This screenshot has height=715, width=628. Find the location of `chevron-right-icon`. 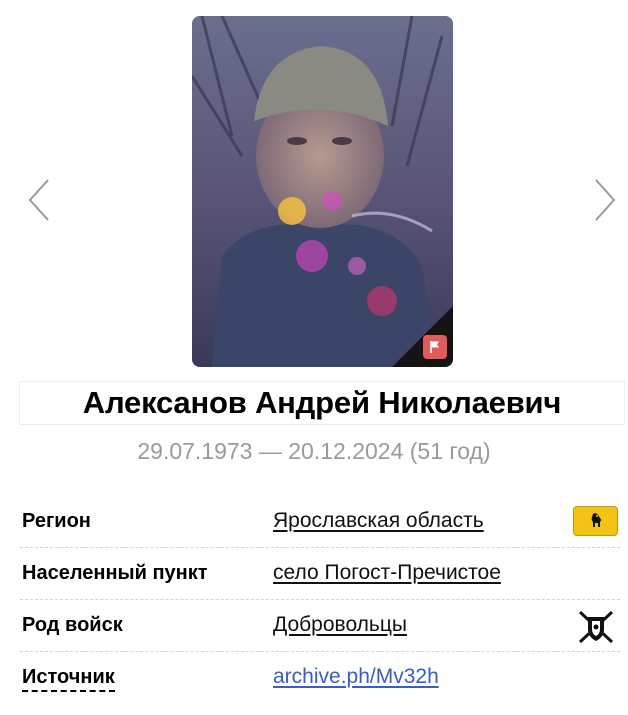

chevron-right-icon is located at coordinates (604, 200).